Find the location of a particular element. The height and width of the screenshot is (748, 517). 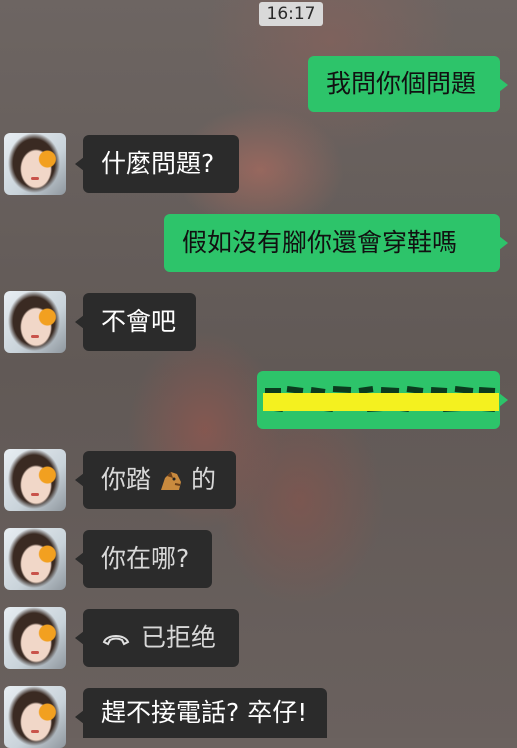

message-text: 你在哪? is located at coordinates (145, 558).